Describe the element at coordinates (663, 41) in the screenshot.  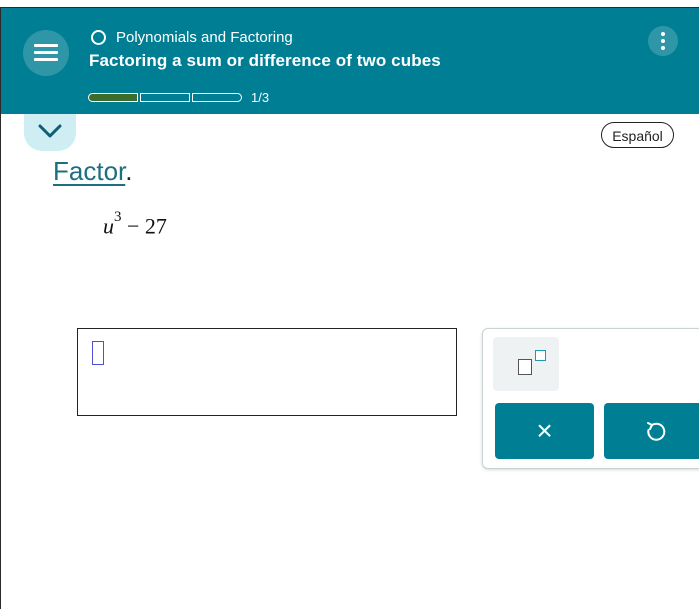
I see `more-vertical-icon` at that location.